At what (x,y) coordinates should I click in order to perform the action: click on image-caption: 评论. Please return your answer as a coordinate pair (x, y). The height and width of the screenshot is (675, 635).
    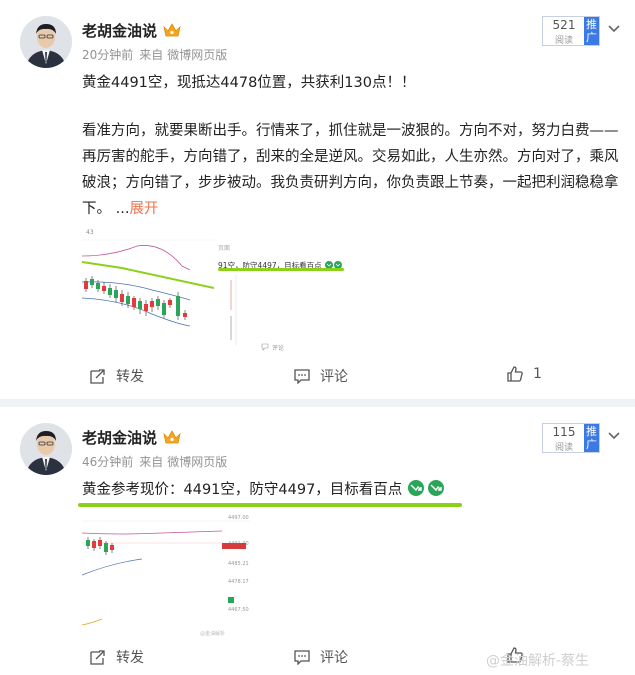
    Looking at the image, I should click on (278, 348).